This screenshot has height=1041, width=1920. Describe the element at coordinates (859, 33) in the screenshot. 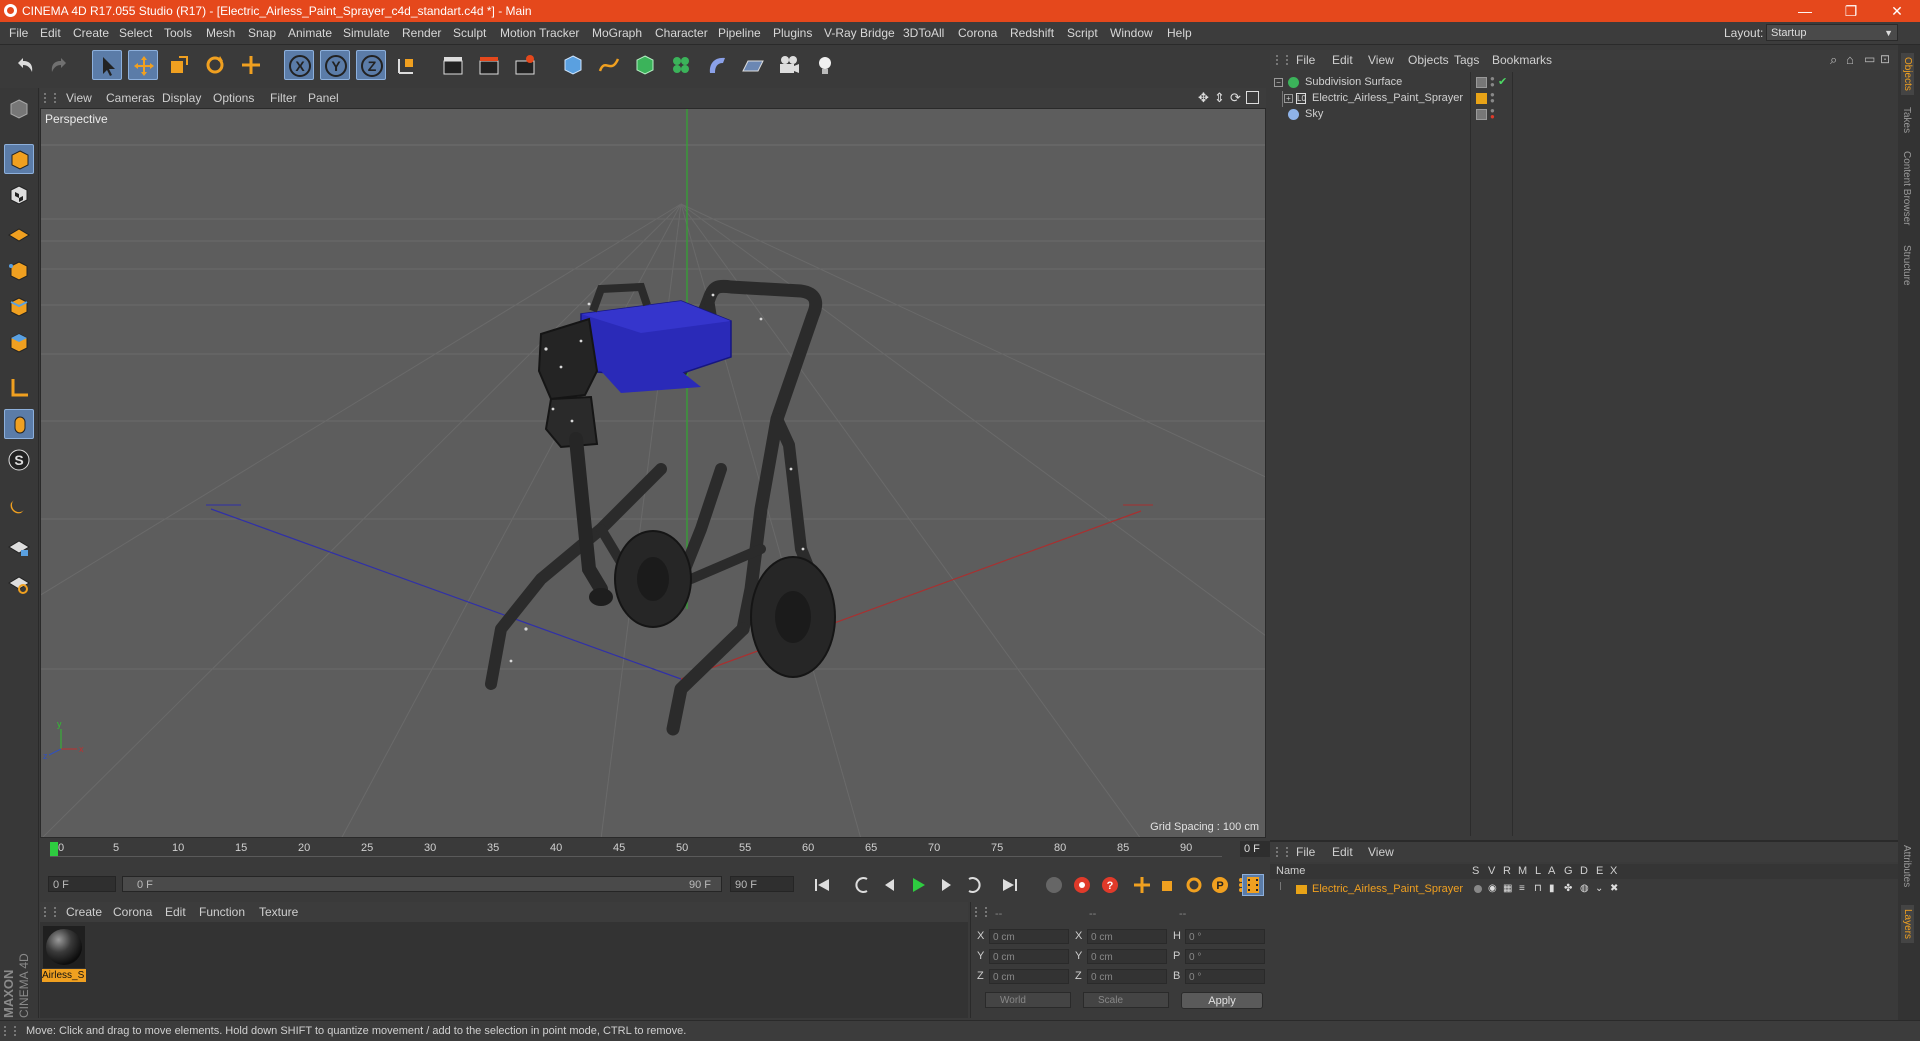

I see `menu-vray-bridge: V-Ray Bridge` at that location.